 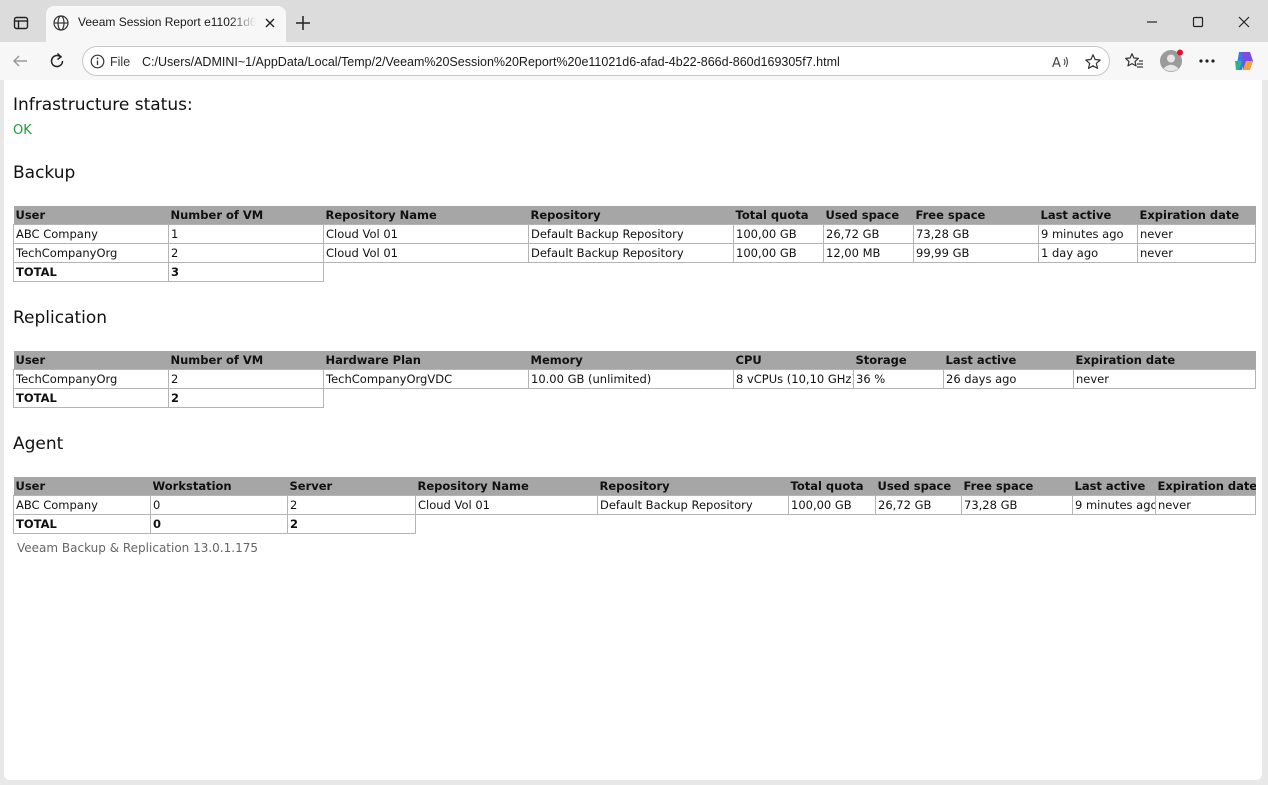 What do you see at coordinates (1244, 22) in the screenshot?
I see `close-window-icon` at bounding box center [1244, 22].